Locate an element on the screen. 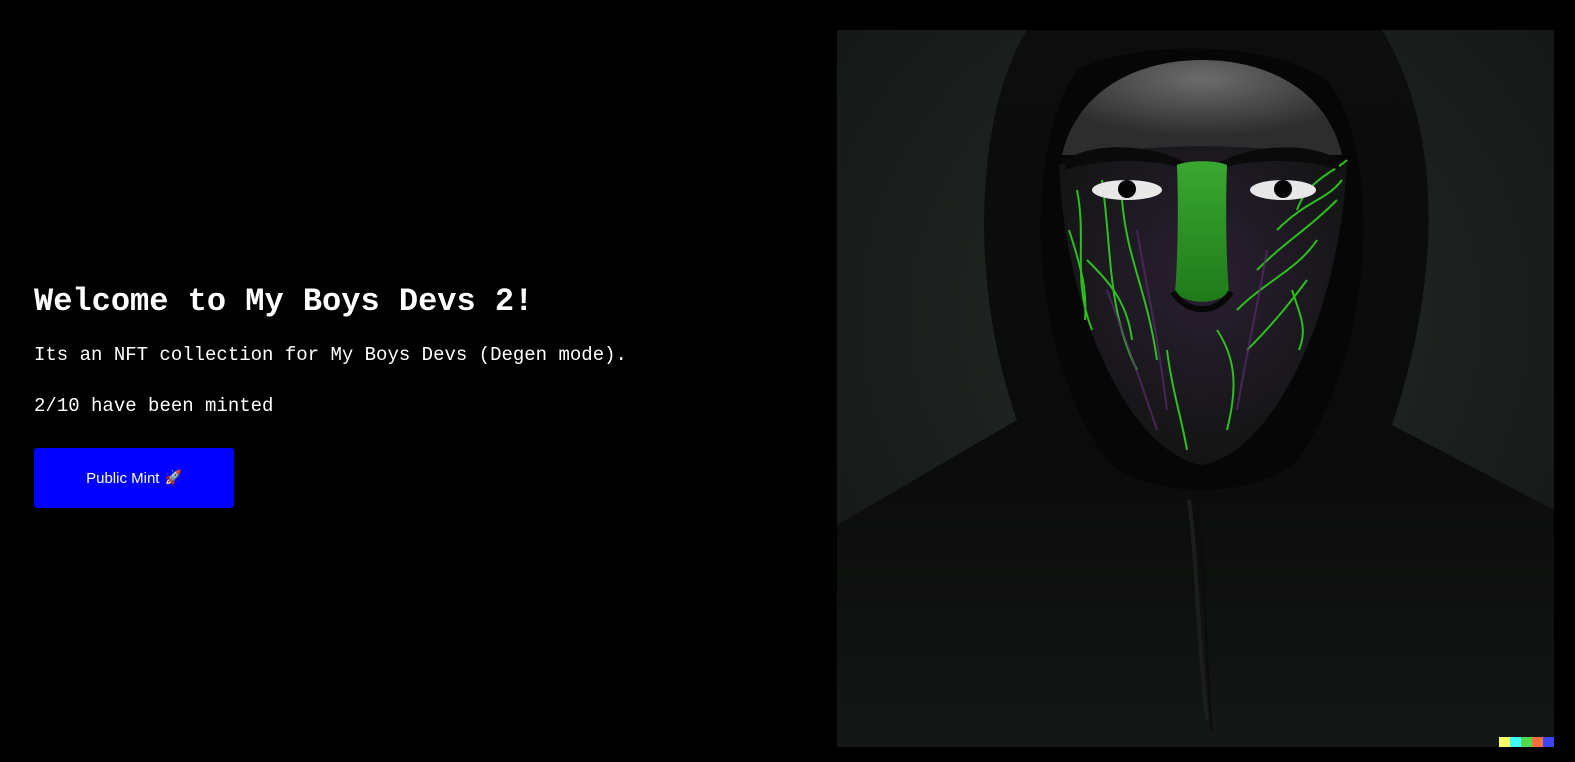 This screenshot has height=762, width=1575. minted-suffix: have been minted is located at coordinates (176, 406).